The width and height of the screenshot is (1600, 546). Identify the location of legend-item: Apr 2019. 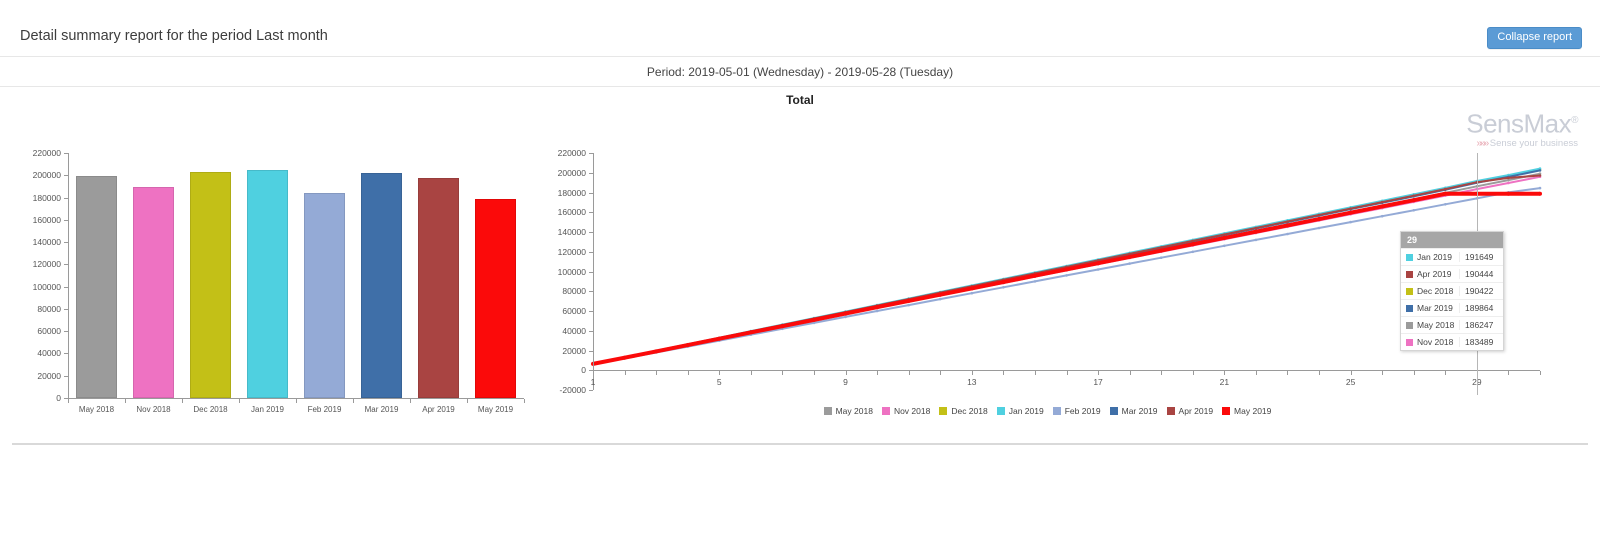
(1189, 411).